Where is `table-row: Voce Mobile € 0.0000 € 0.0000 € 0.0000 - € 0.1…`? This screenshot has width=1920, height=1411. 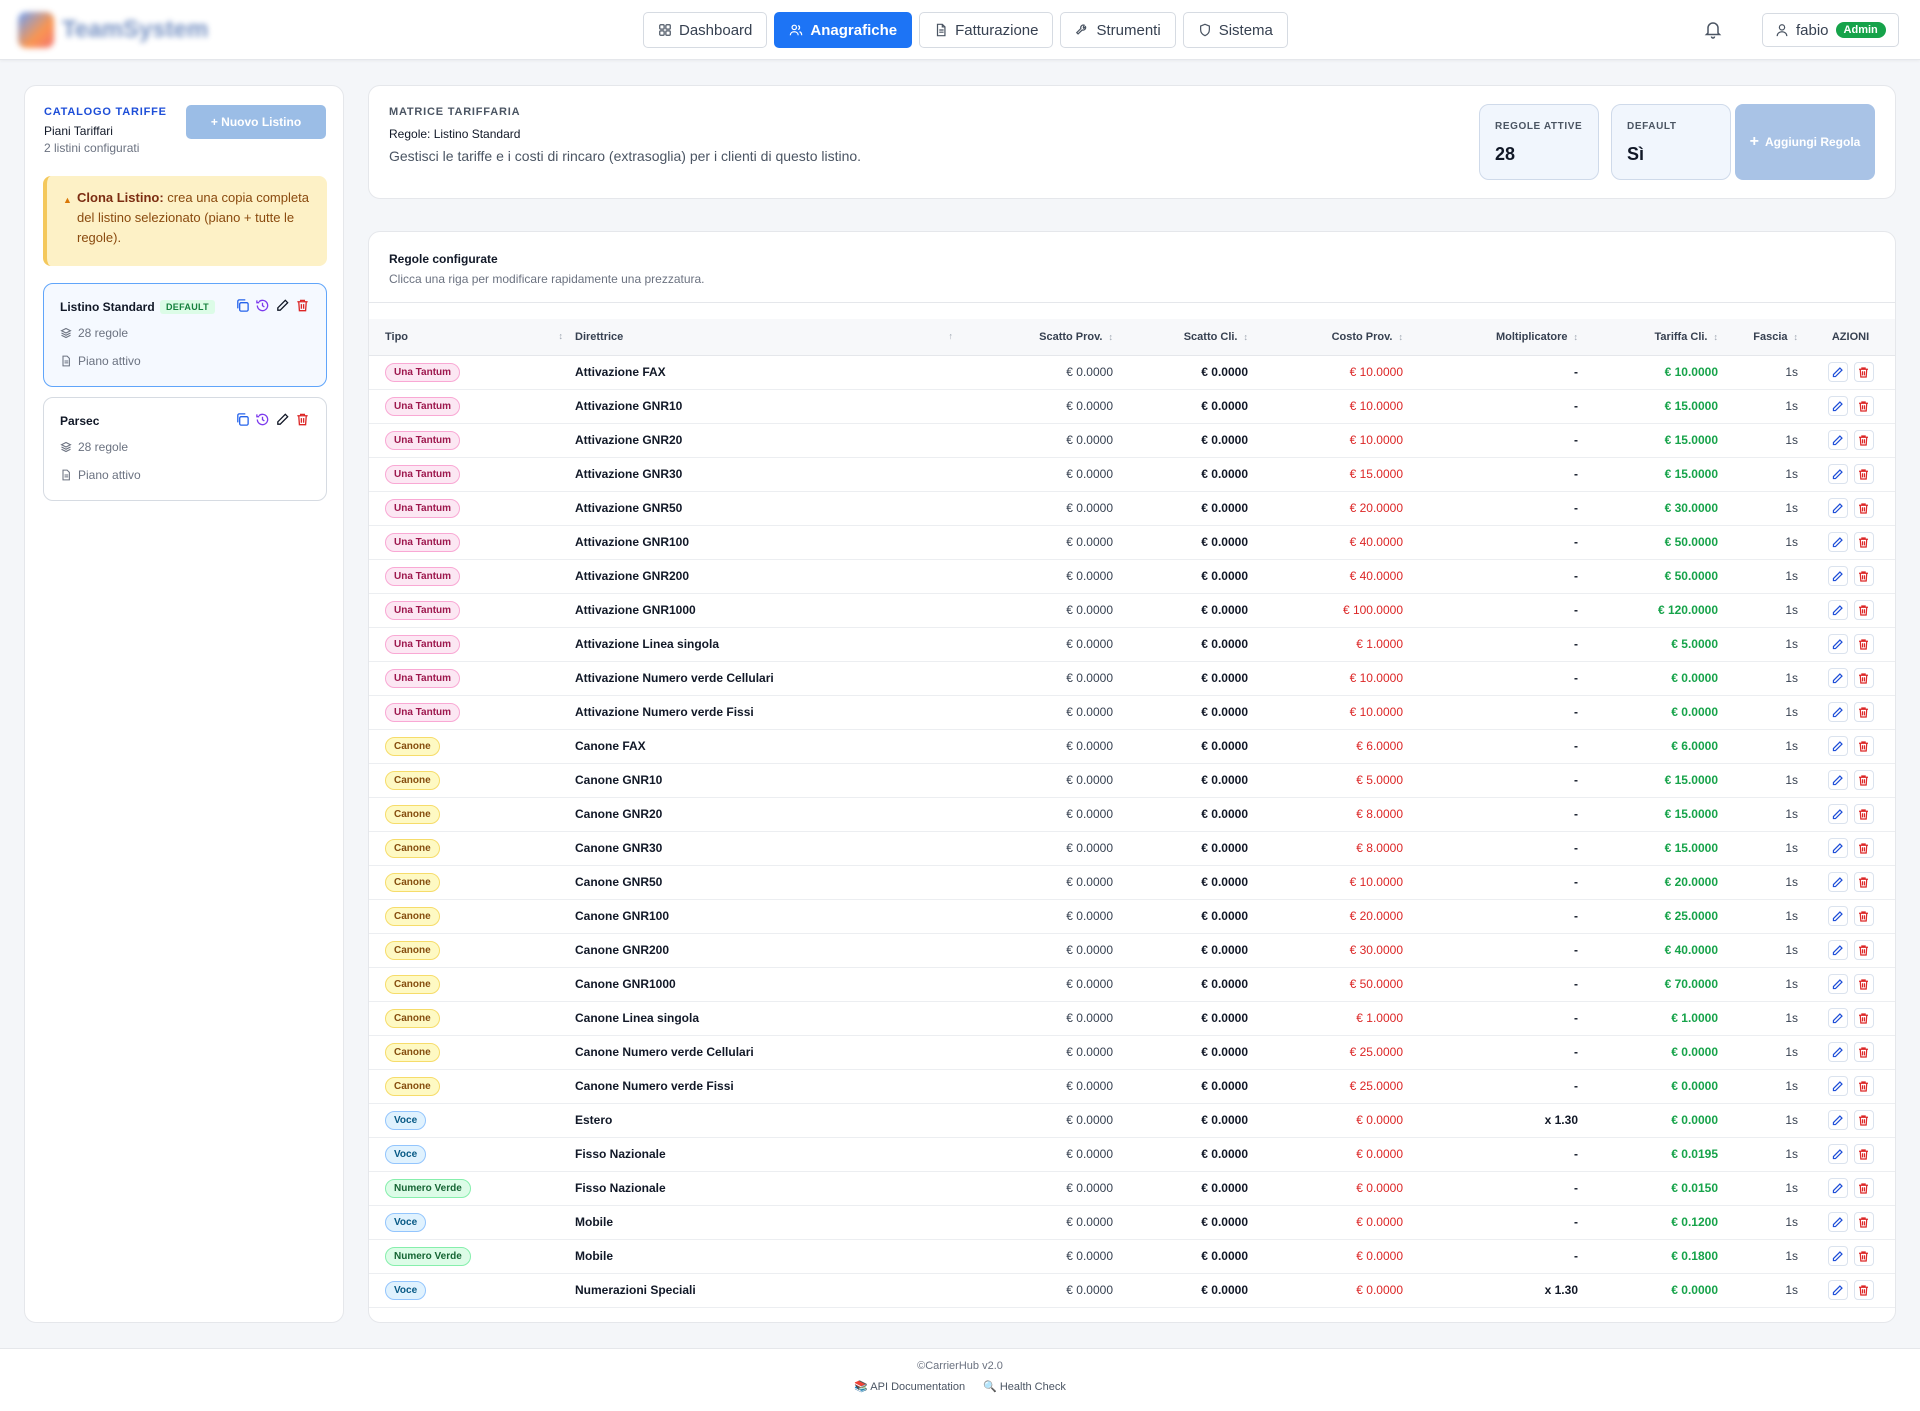 table-row: Voce Mobile € 0.0000 € 0.0000 € 0.0000 - € 0.1… is located at coordinates (1132, 1222).